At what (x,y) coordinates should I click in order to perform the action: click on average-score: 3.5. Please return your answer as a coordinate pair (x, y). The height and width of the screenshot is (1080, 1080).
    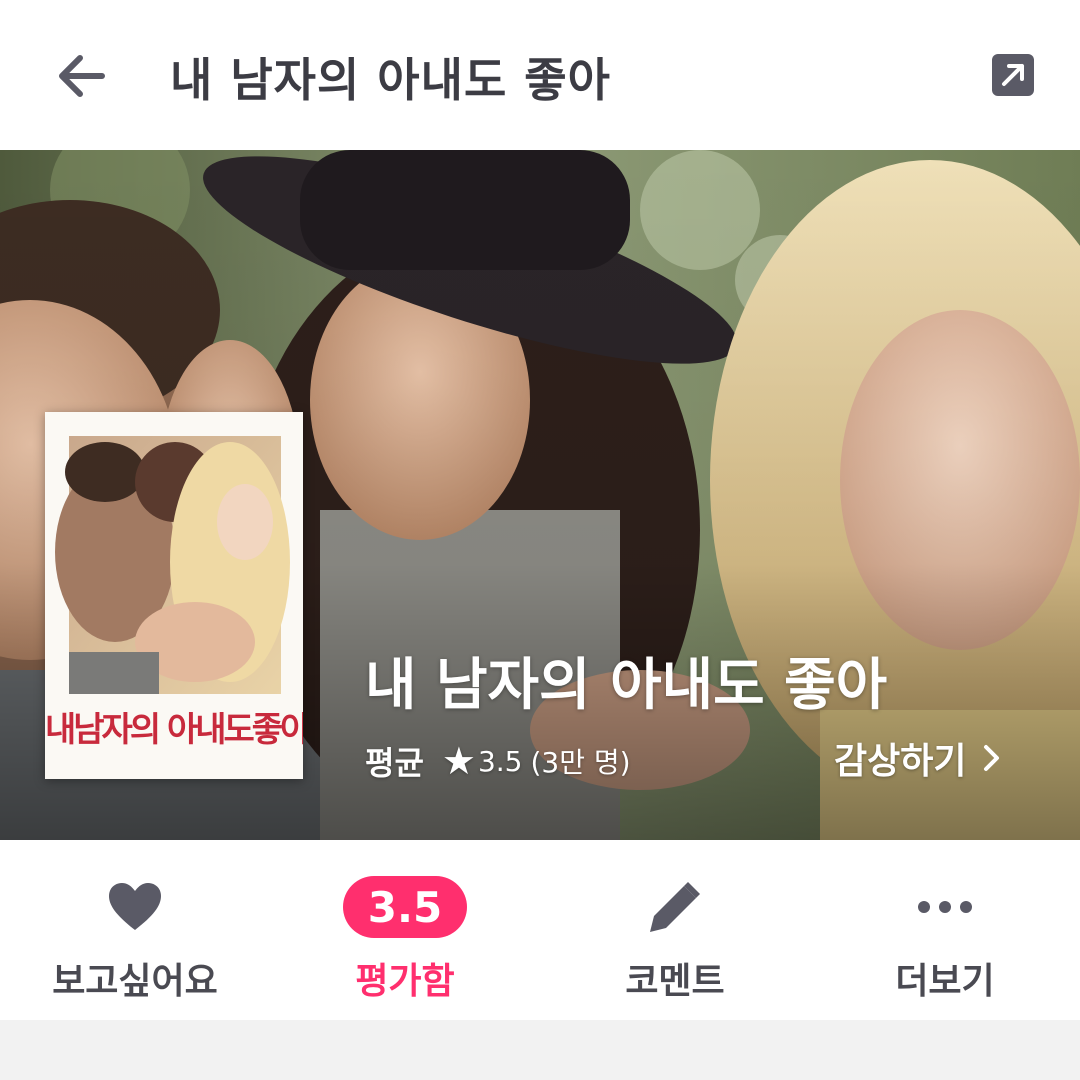
    Looking at the image, I should click on (500, 761).